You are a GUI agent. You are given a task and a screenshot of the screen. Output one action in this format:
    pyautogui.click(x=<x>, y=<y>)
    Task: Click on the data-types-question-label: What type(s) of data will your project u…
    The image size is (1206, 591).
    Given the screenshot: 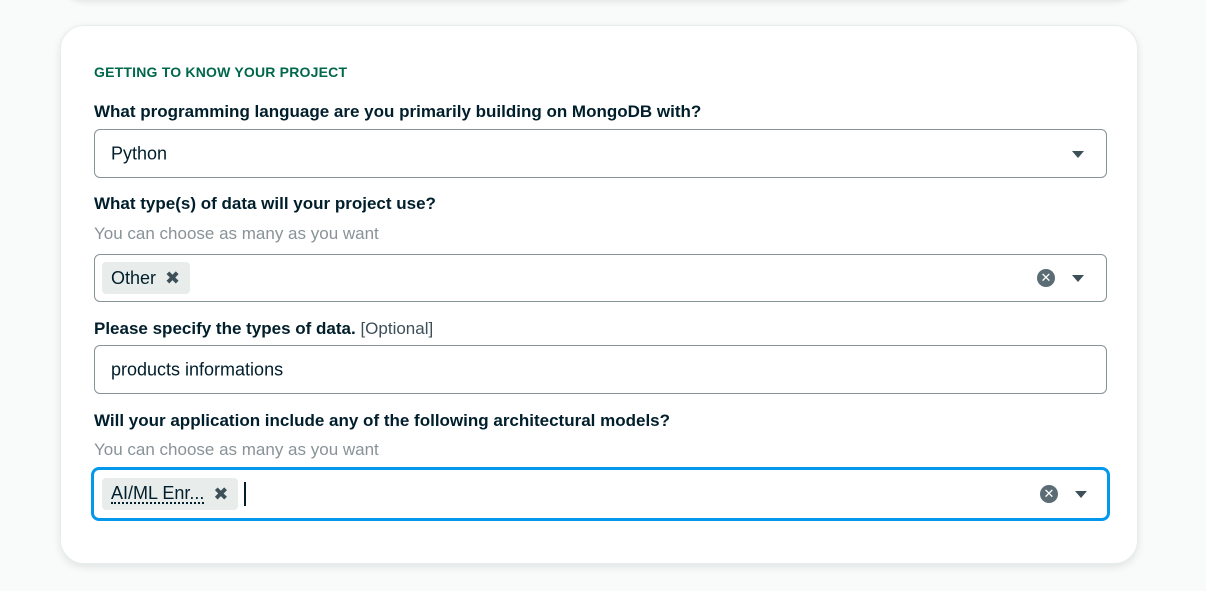 What is the action you would take?
    pyautogui.click(x=265, y=203)
    